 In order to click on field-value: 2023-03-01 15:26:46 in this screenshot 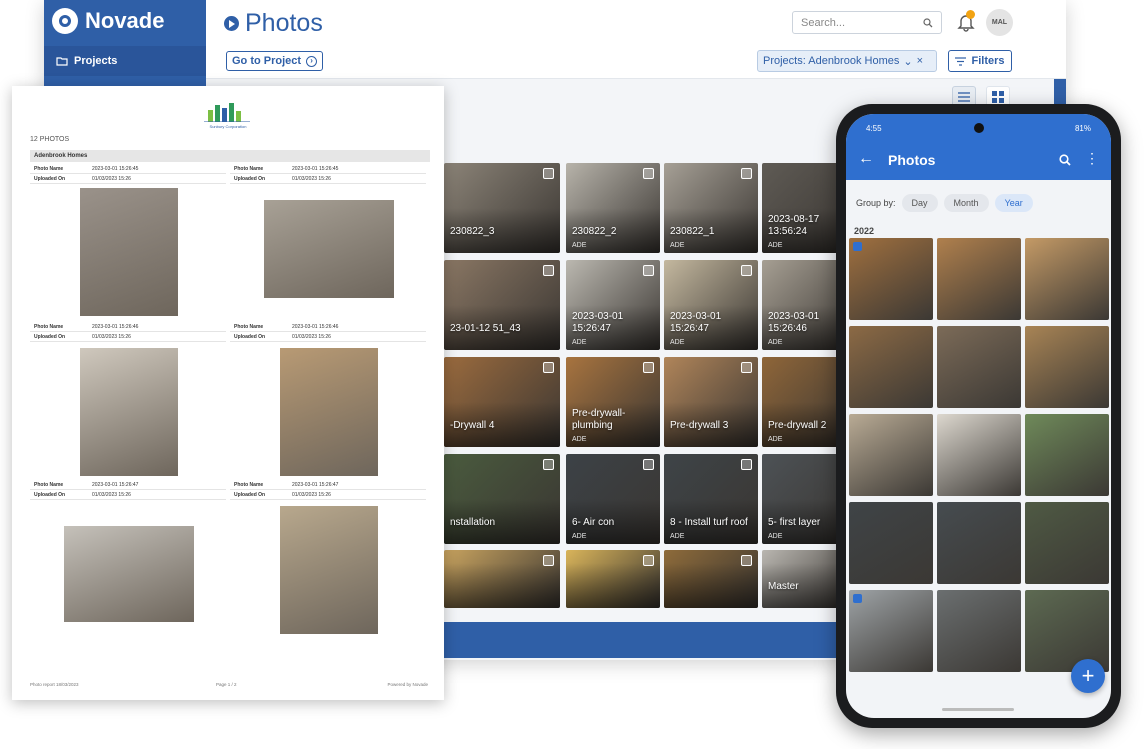, I will do `click(115, 327)`.